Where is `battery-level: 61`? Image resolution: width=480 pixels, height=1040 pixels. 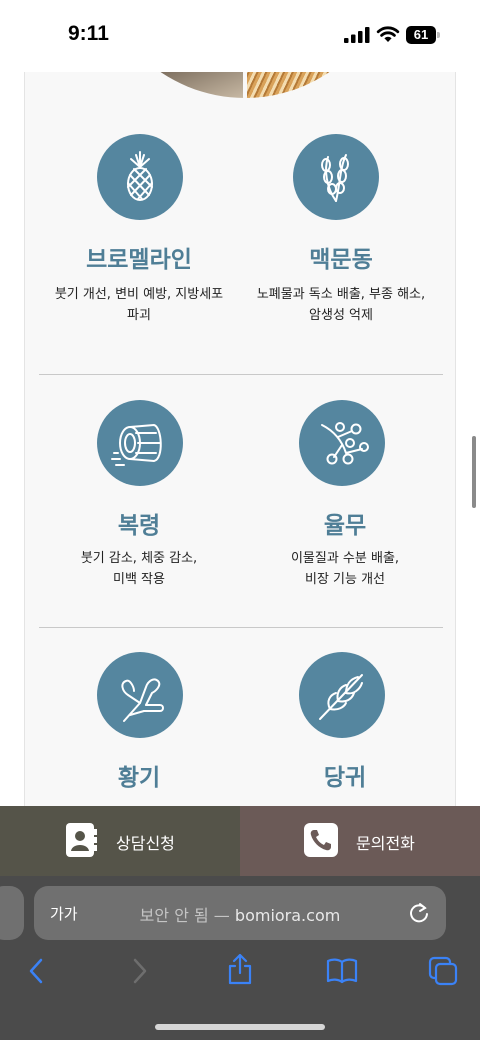 battery-level: 61 is located at coordinates (421, 34).